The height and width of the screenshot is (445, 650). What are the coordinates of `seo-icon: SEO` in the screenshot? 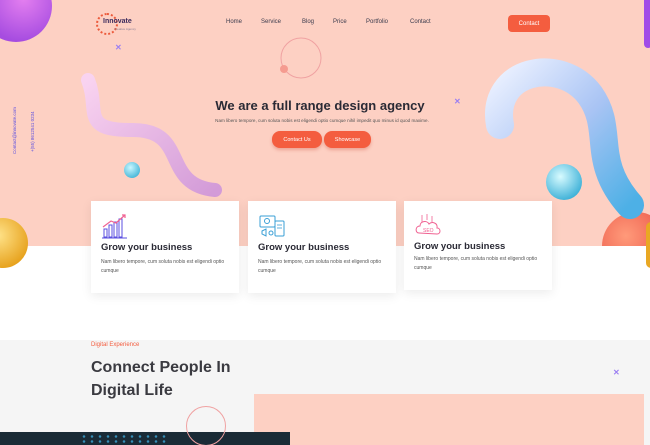 It's located at (428, 224).